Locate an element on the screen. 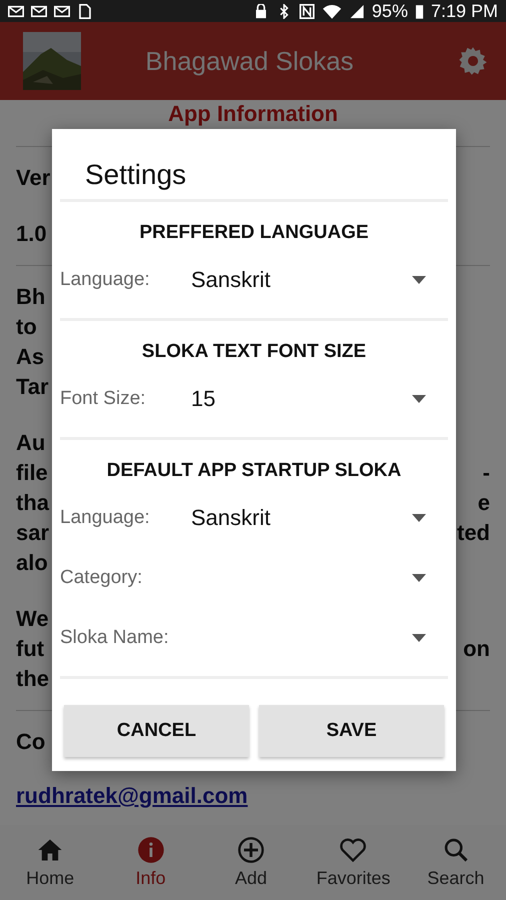  body-text: file is located at coordinates (32, 473).